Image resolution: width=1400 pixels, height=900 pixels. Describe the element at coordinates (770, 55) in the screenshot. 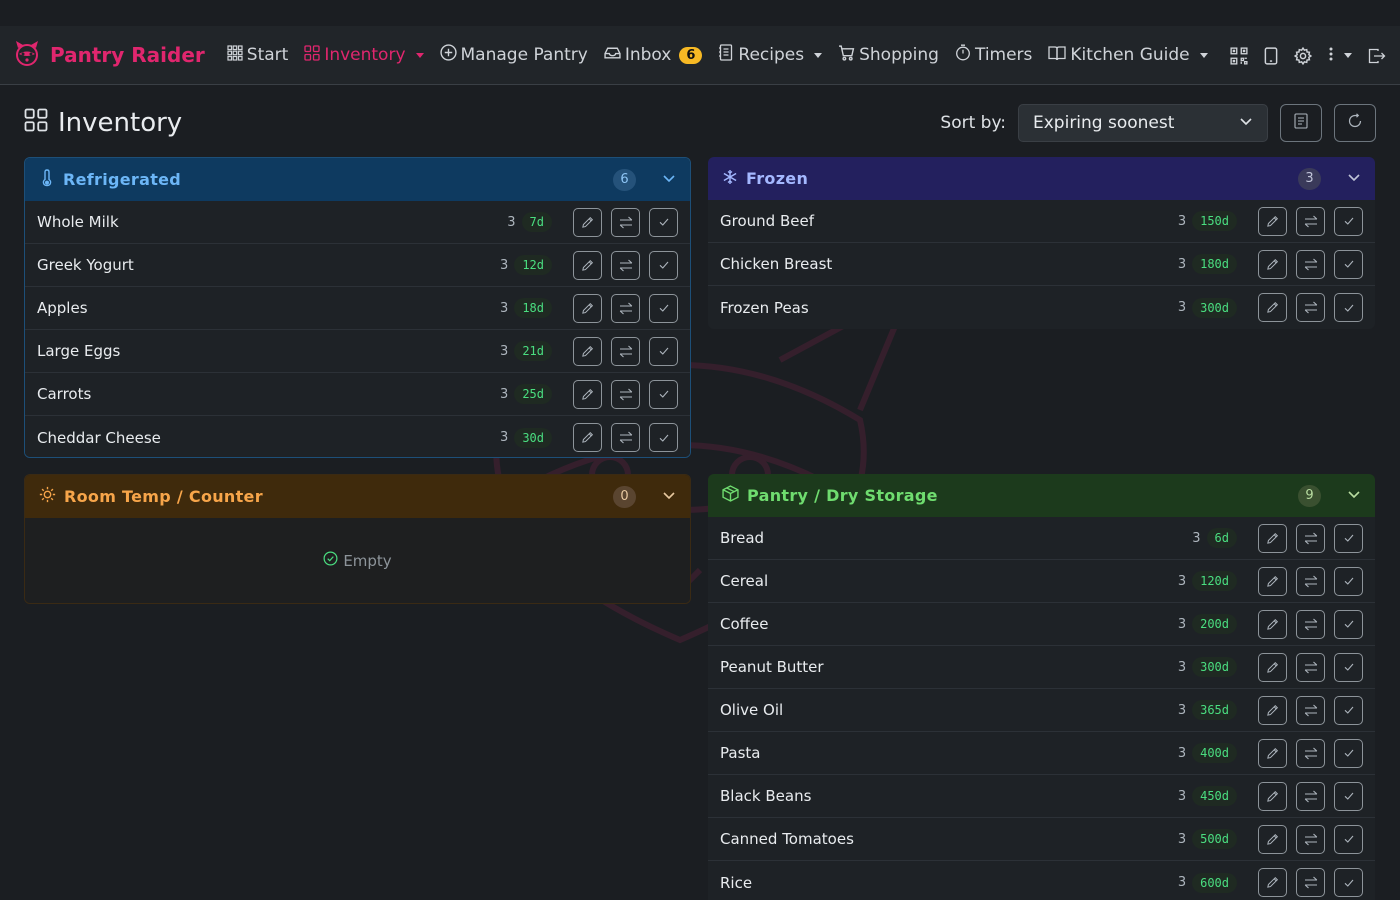

I see `nav-recipes: Recipes` at that location.